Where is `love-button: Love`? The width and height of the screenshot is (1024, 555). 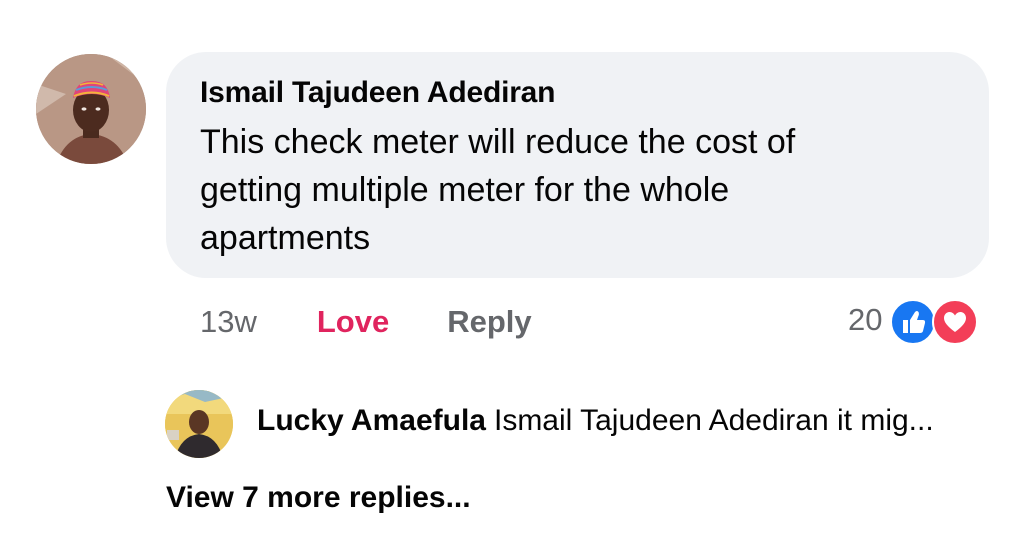 love-button: Love is located at coordinates (353, 322).